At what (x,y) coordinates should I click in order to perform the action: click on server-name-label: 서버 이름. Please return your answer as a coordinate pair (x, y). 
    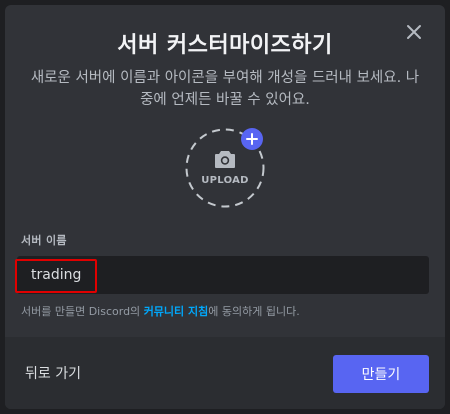
    Looking at the image, I should click on (44, 240).